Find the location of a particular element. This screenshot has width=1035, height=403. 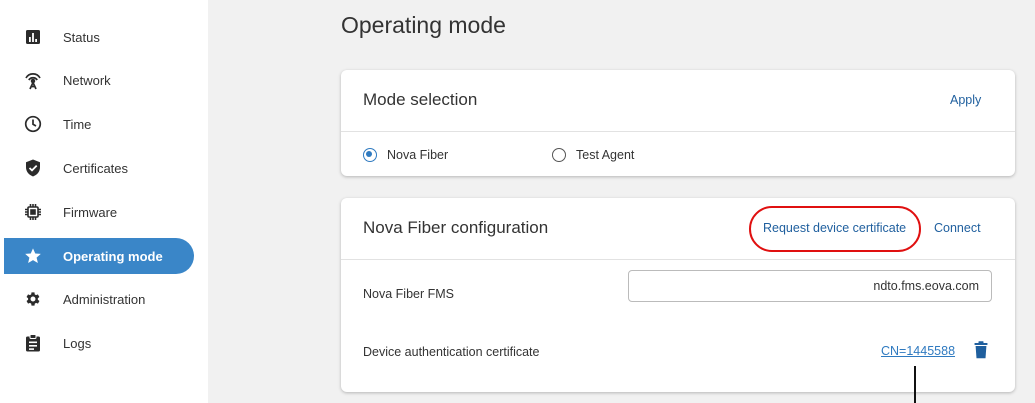

annotation-pointer-line is located at coordinates (915, 384).